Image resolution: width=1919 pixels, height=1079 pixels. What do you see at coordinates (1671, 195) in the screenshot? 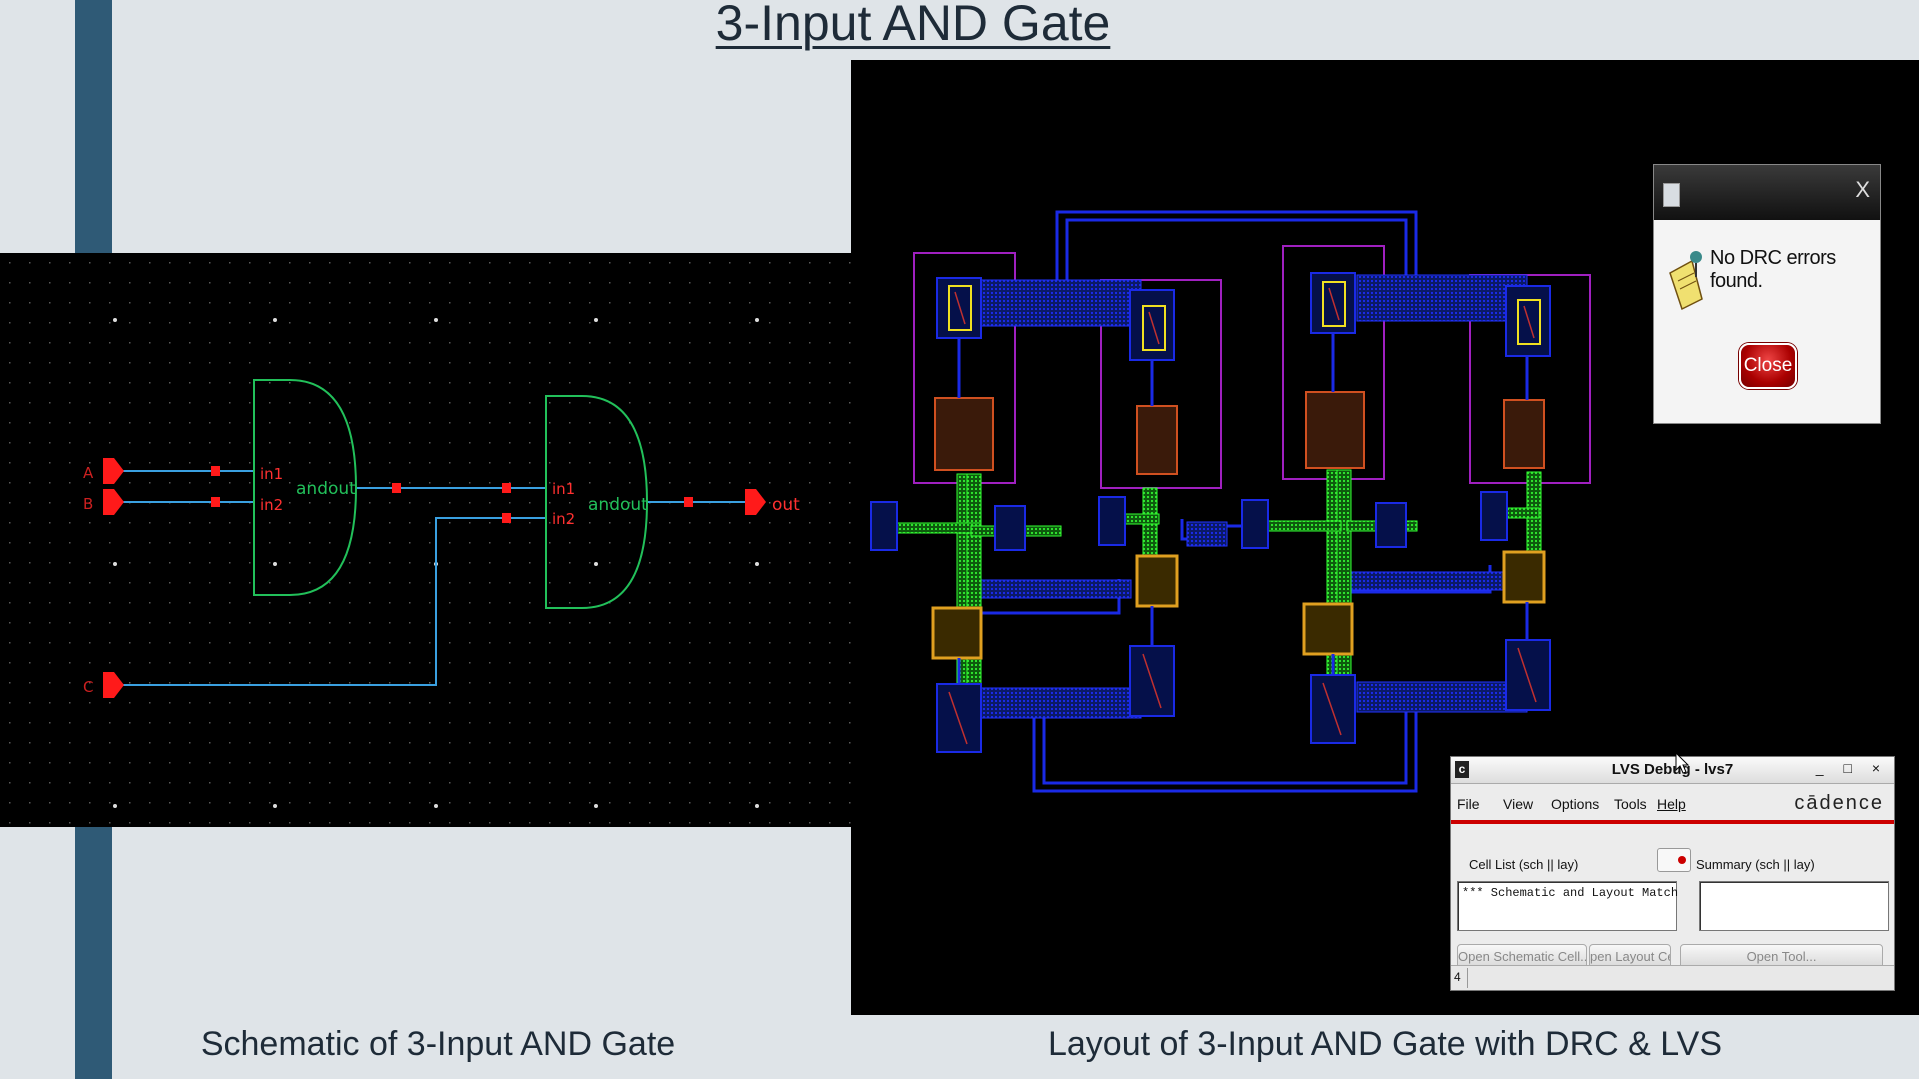
I see `window-icon` at bounding box center [1671, 195].